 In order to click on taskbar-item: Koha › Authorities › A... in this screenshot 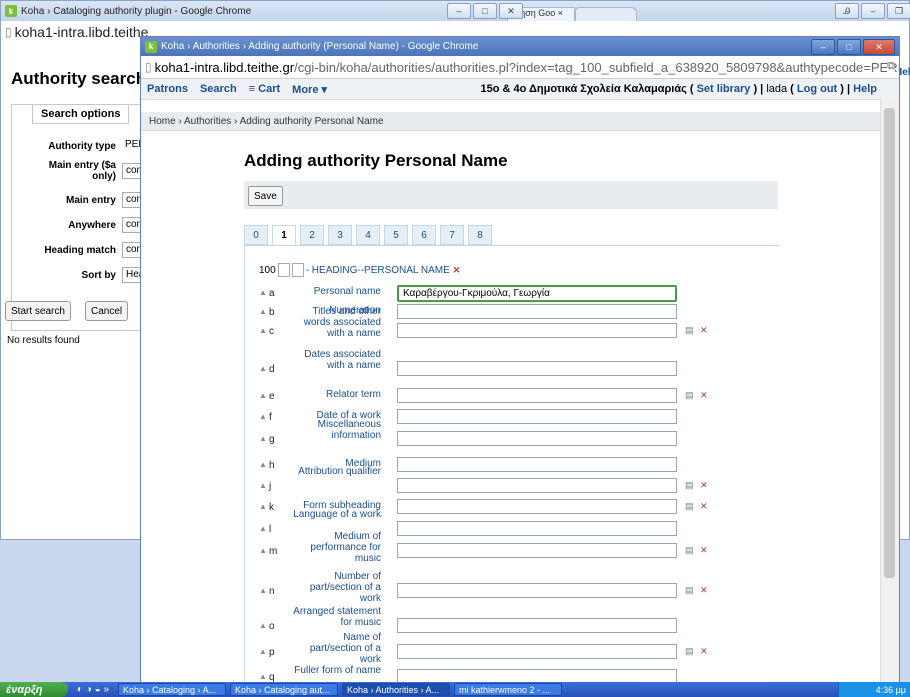, I will do `click(396, 689)`.